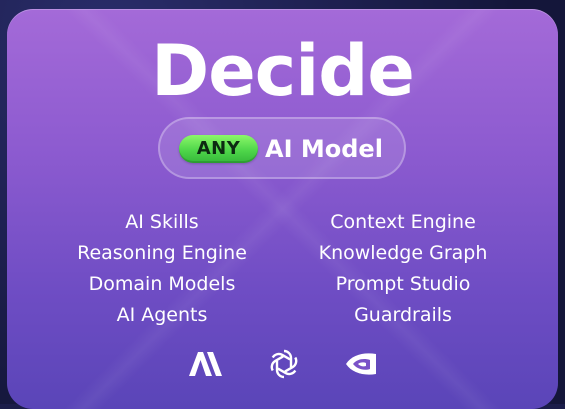 The width and height of the screenshot is (565, 409). I want to click on ai-model-label: AI Model, so click(324, 149).